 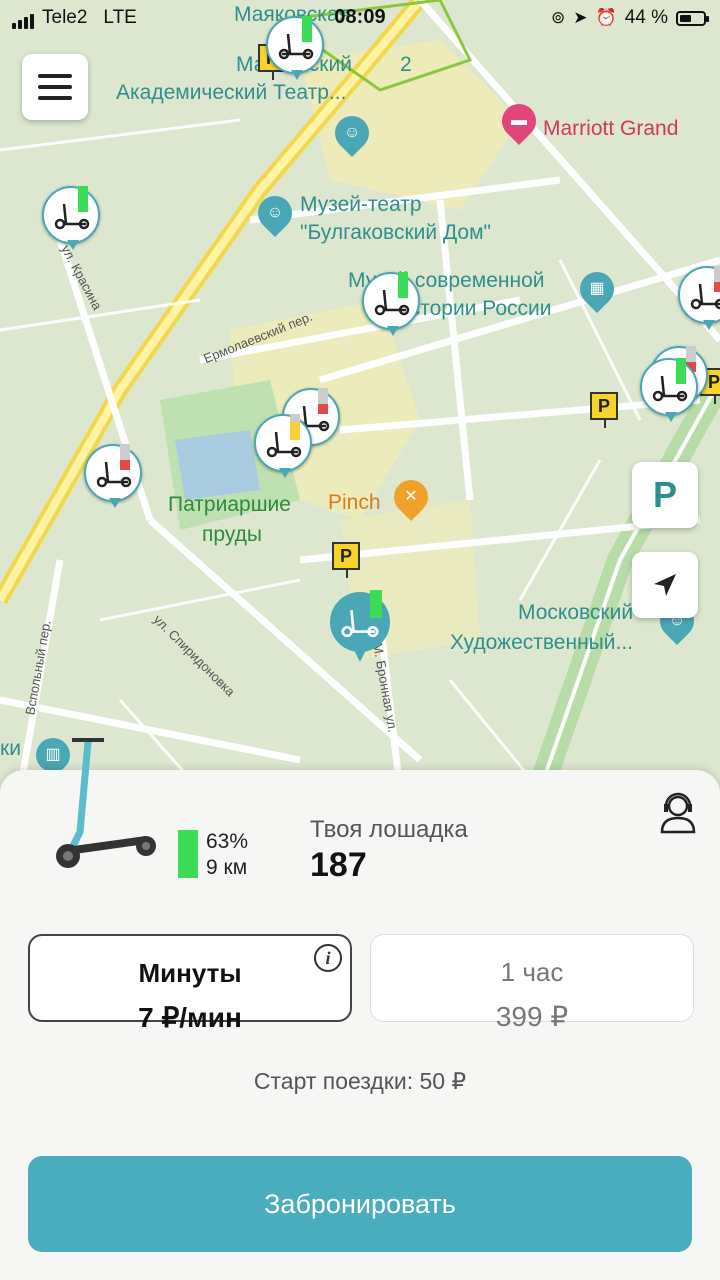 I want to click on support-agent-icon, so click(x=678, y=813).